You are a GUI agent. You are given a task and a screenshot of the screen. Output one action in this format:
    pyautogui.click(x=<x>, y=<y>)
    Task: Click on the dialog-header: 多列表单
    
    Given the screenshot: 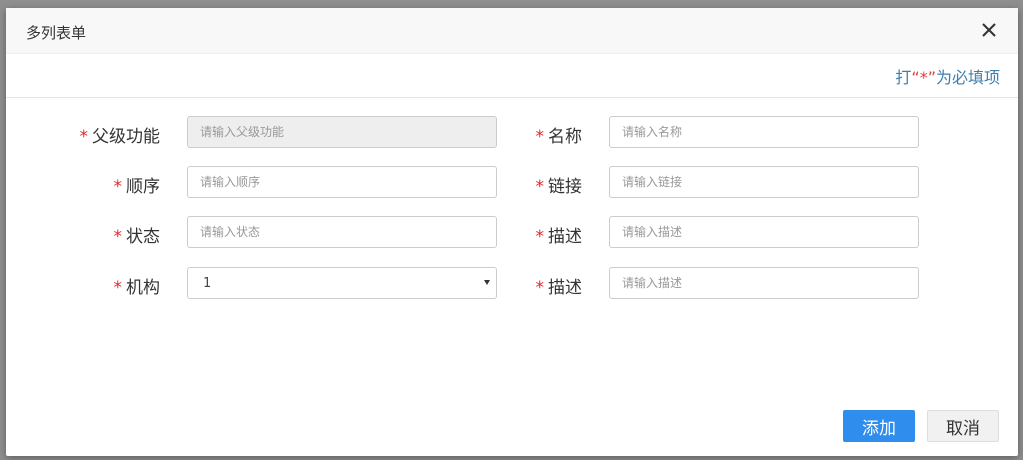 What is the action you would take?
    pyautogui.click(x=512, y=31)
    